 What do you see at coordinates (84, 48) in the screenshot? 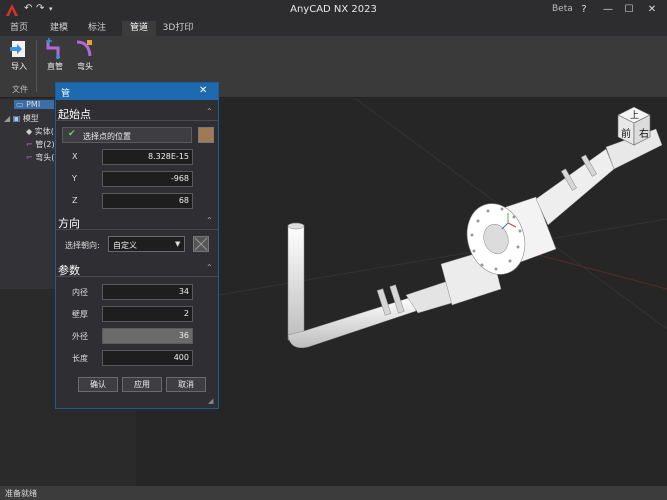
I see `elbow-icon` at bounding box center [84, 48].